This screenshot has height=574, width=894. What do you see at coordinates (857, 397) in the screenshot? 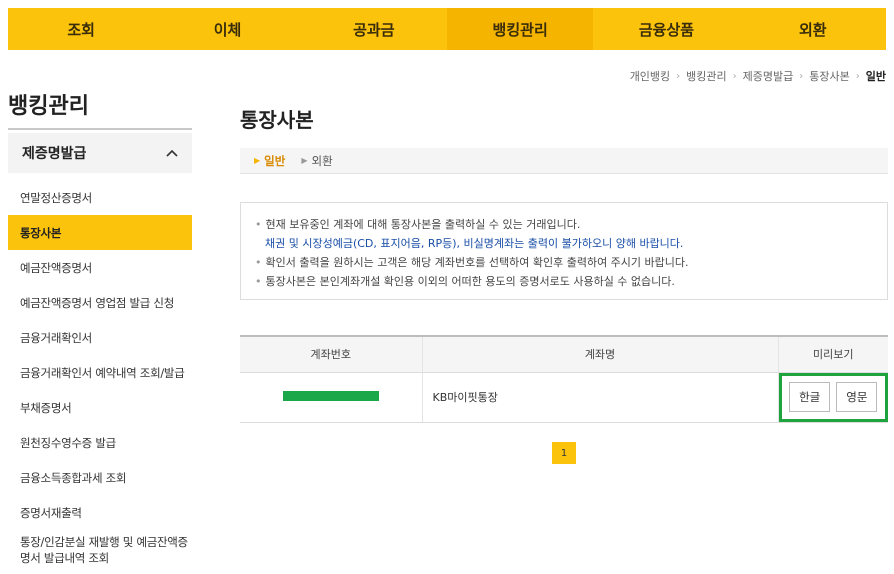
I see `preview-english-button: 영문` at bounding box center [857, 397].